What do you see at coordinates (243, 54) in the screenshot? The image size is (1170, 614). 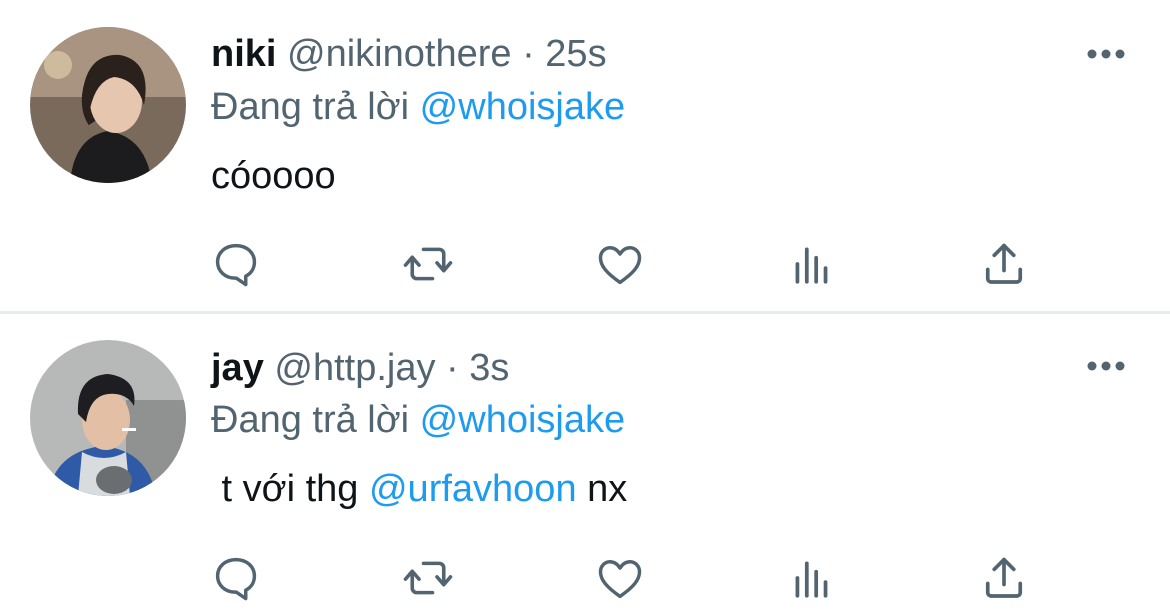 I see `display-name: niki` at bounding box center [243, 54].